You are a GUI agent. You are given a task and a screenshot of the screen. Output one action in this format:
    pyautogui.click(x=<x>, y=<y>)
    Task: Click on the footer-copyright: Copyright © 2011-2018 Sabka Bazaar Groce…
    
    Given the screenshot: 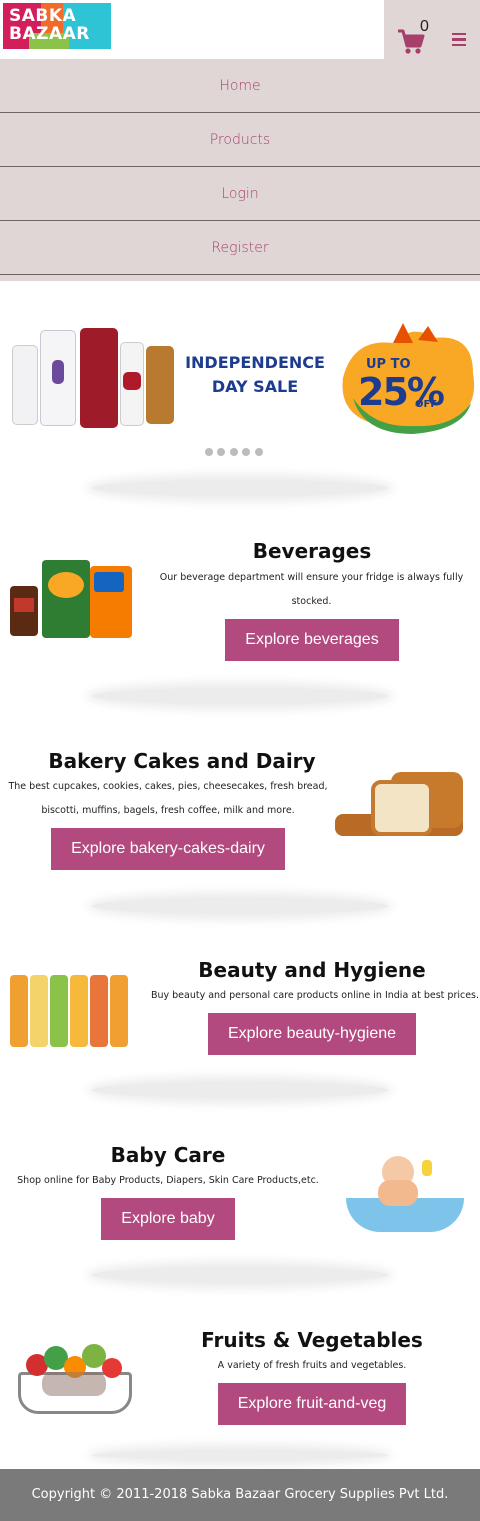 What is the action you would take?
    pyautogui.click(x=240, y=1494)
    